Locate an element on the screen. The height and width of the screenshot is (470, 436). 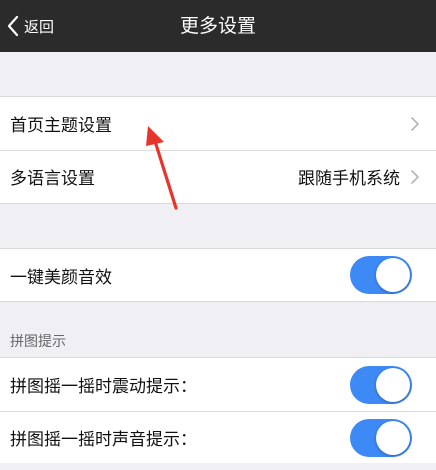
back-button: 返回 is located at coordinates (30, 26).